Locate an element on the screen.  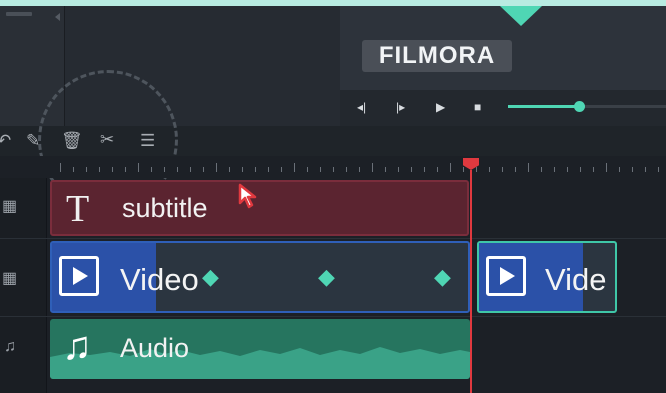
undo-icon: ↶ is located at coordinates (5, 141).